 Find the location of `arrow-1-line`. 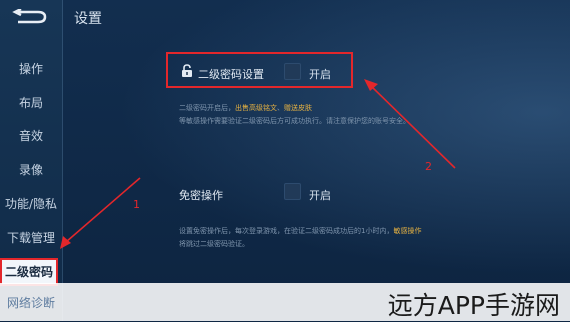

arrow-1-line is located at coordinates (103, 210).